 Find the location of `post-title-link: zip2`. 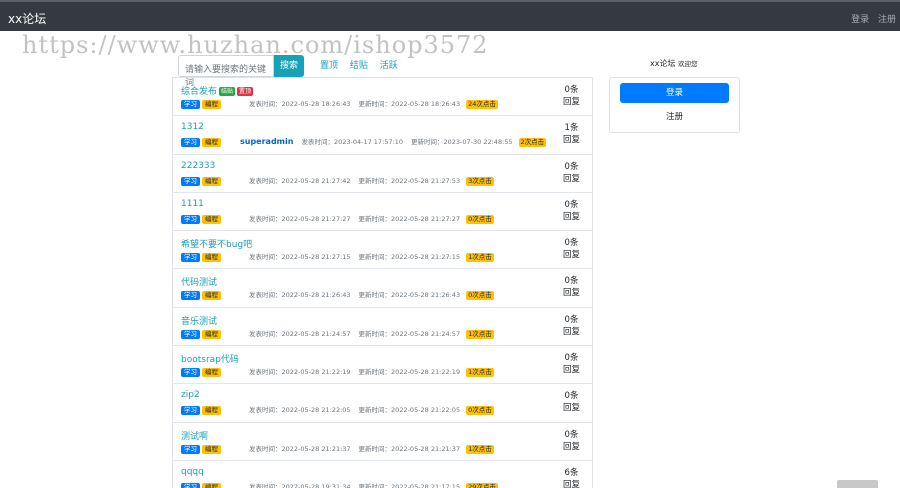

post-title-link: zip2 is located at coordinates (190, 395).